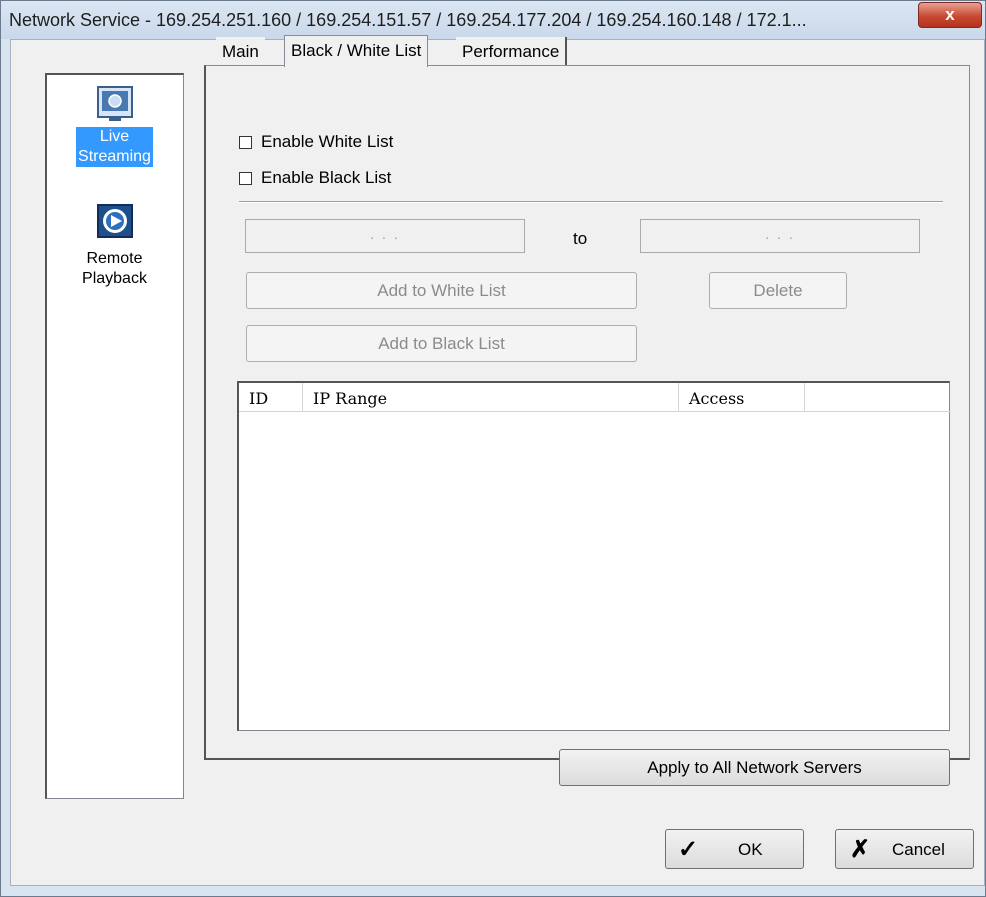 Image resolution: width=986 pixels, height=897 pixels. Describe the element at coordinates (245, 179) in the screenshot. I see `enable-black-list-checkbox` at that location.